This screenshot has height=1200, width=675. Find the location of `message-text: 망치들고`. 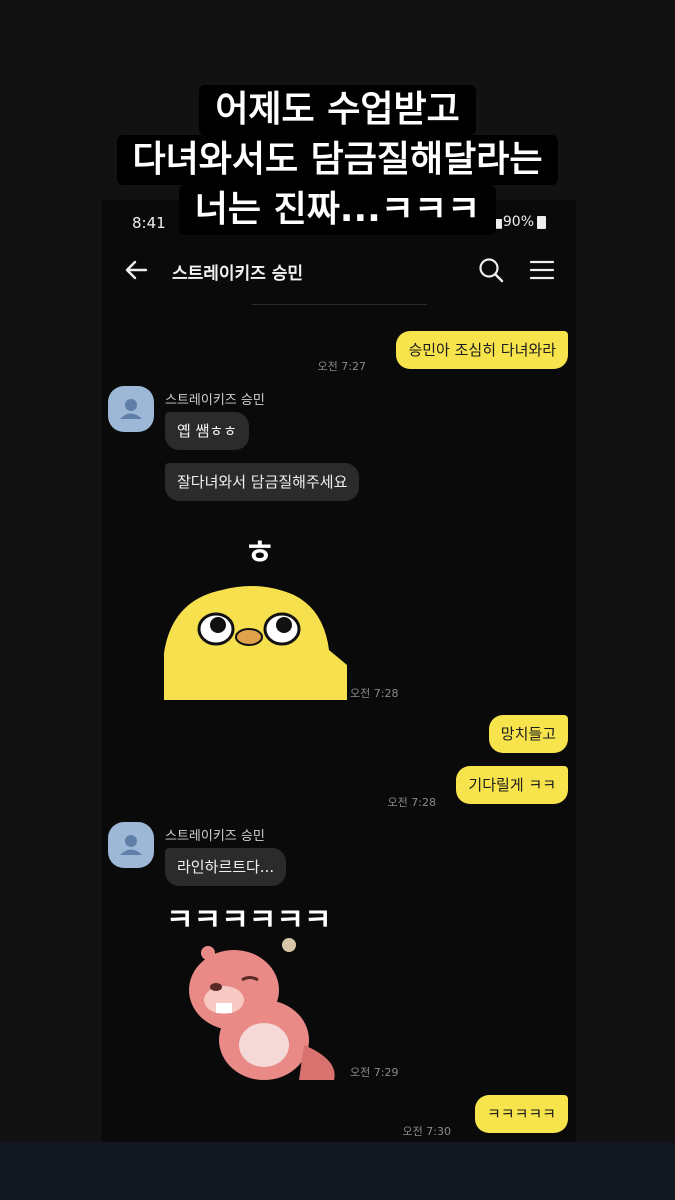

message-text: 망치들고 is located at coordinates (528, 734).